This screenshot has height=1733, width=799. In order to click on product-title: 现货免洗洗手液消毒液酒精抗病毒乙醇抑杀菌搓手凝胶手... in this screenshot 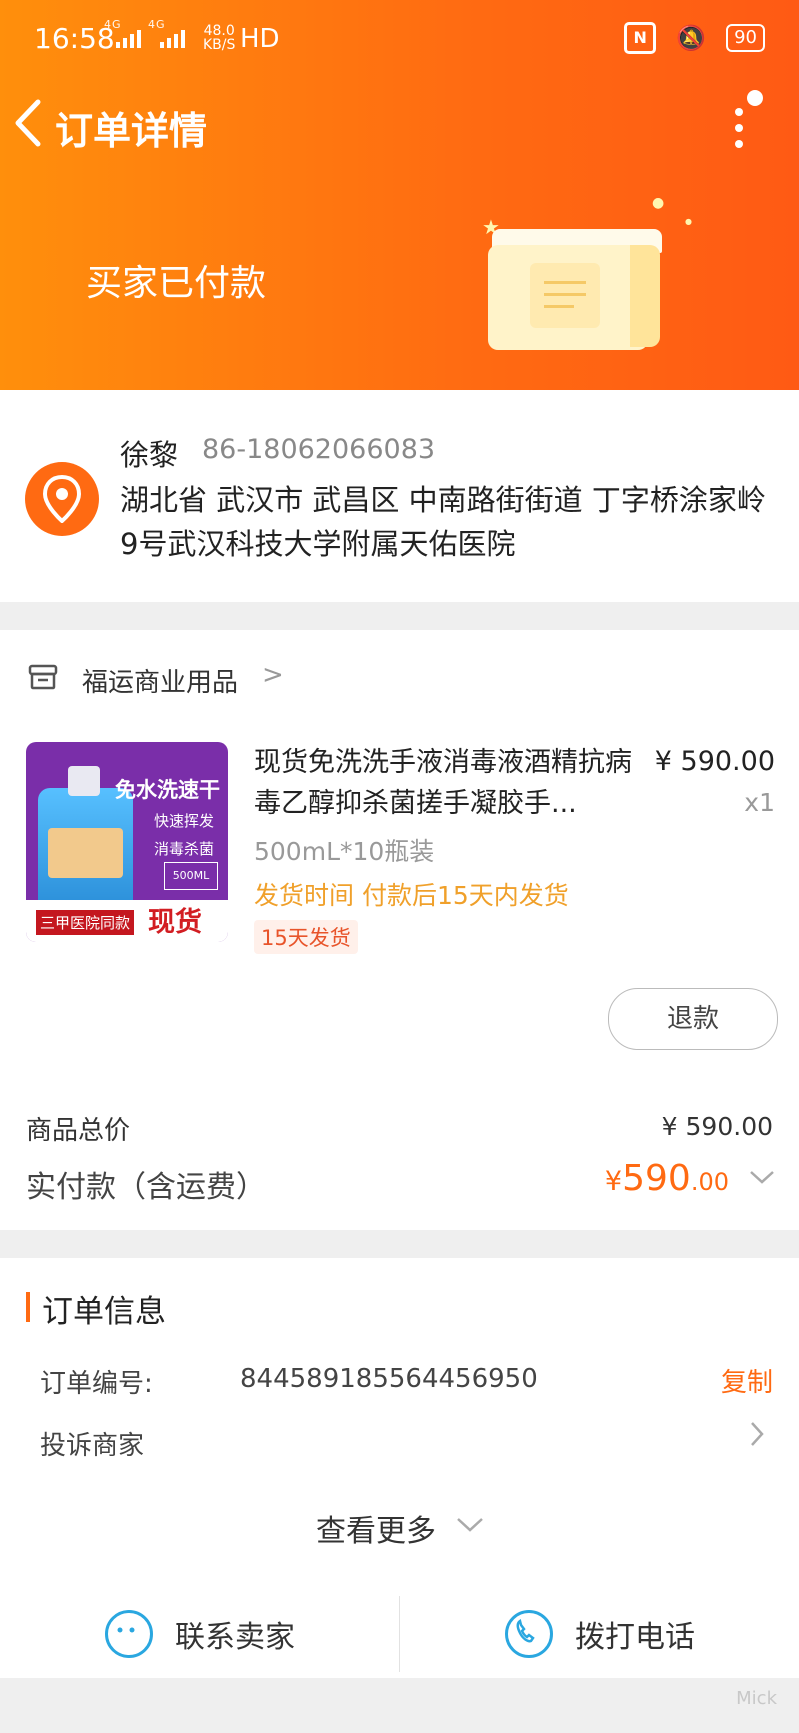, I will do `click(444, 783)`.